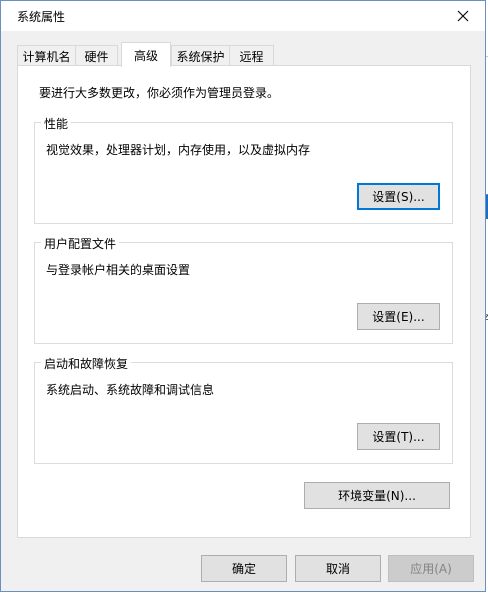 The height and width of the screenshot is (600, 488). I want to click on tab-system-protection: 系统保护, so click(200, 55).